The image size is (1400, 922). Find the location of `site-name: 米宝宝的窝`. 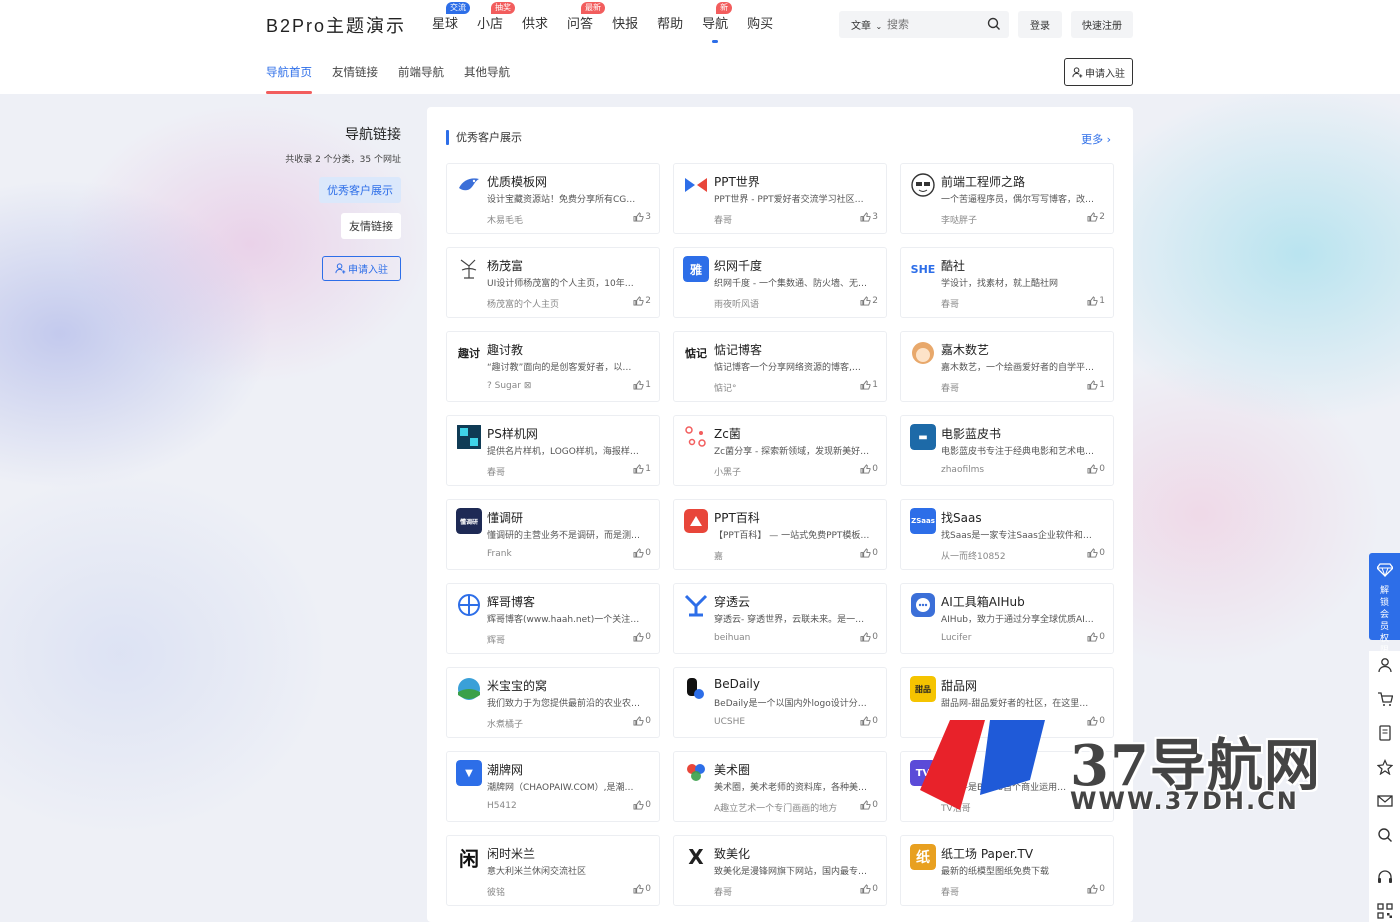

site-name: 米宝宝的窝 is located at coordinates (517, 686).